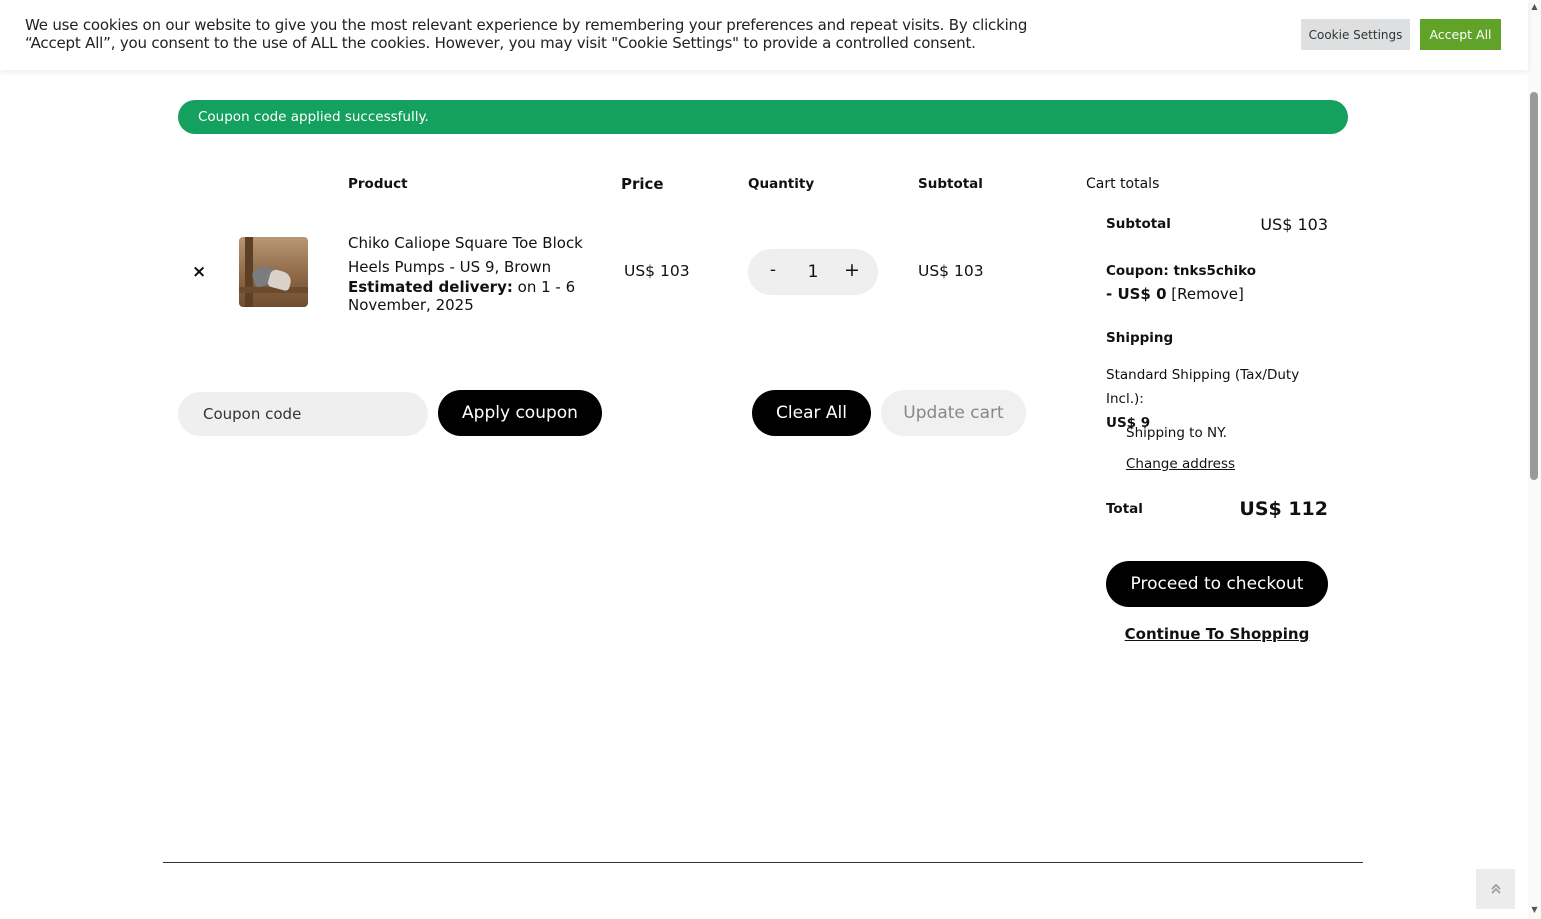  What do you see at coordinates (199, 272) in the screenshot?
I see `remove-item-close-icon: ×` at bounding box center [199, 272].